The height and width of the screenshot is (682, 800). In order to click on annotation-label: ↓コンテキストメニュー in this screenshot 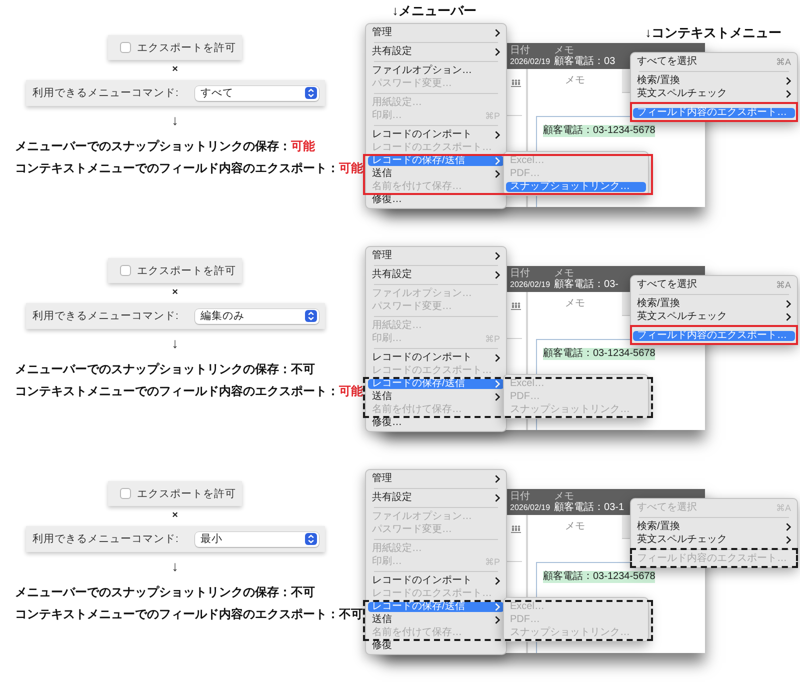, I will do `click(713, 33)`.